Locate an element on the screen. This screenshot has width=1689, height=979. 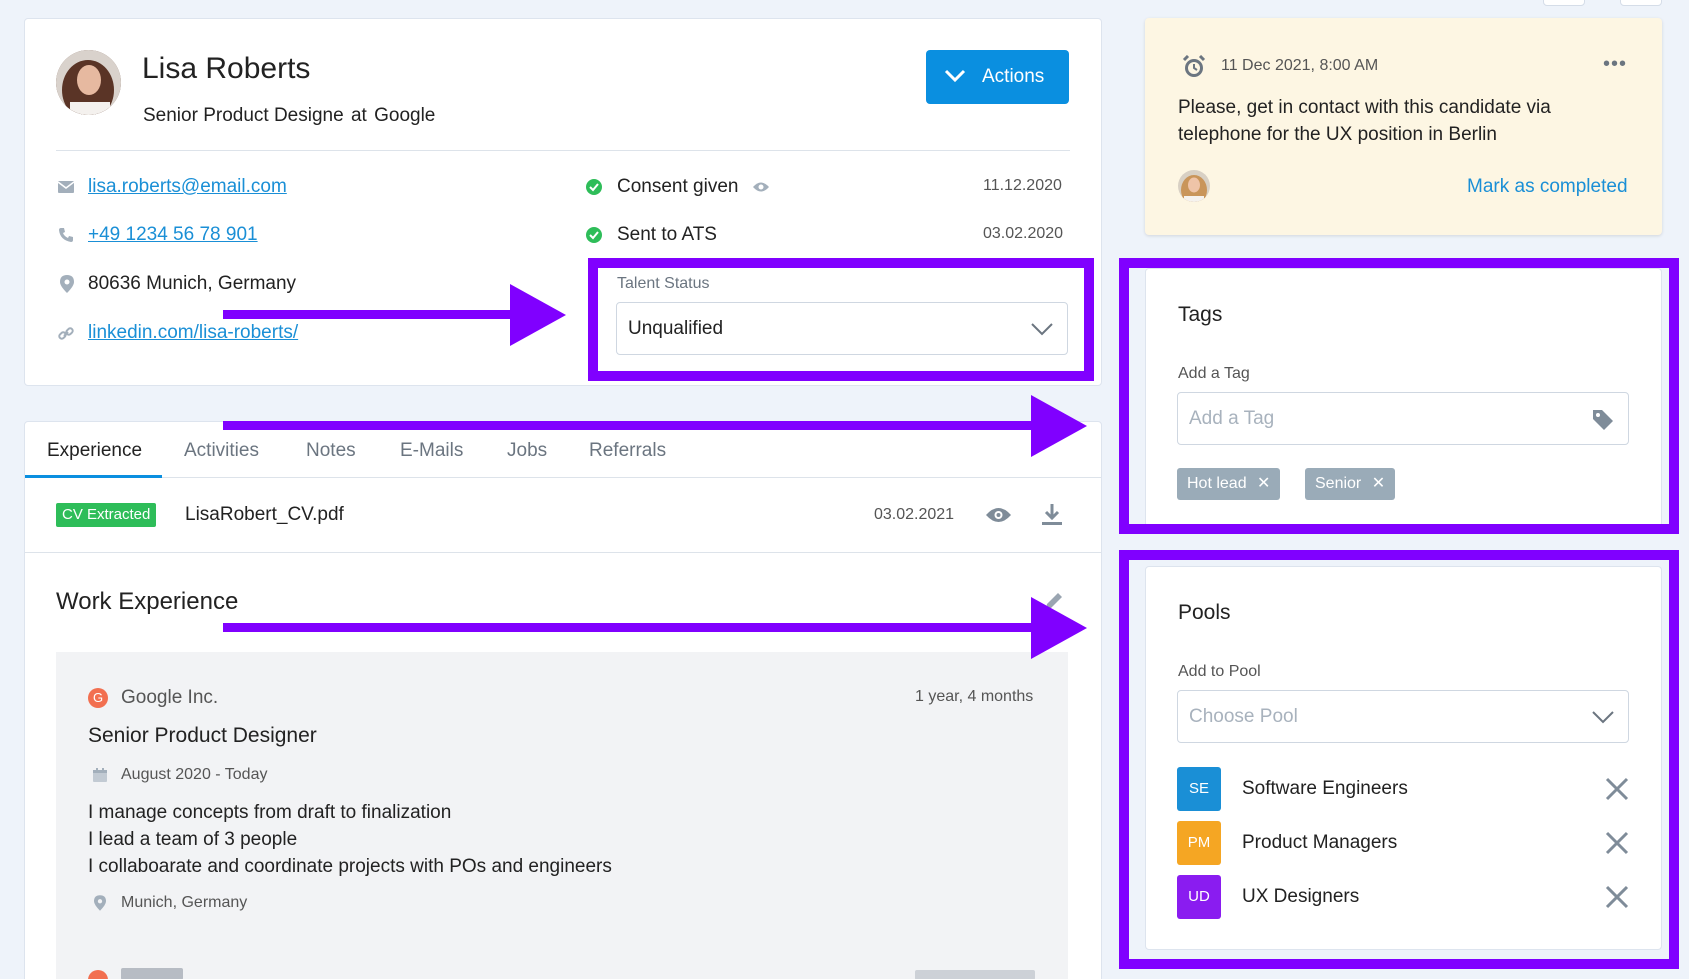
phone-icon is located at coordinates (66, 235).